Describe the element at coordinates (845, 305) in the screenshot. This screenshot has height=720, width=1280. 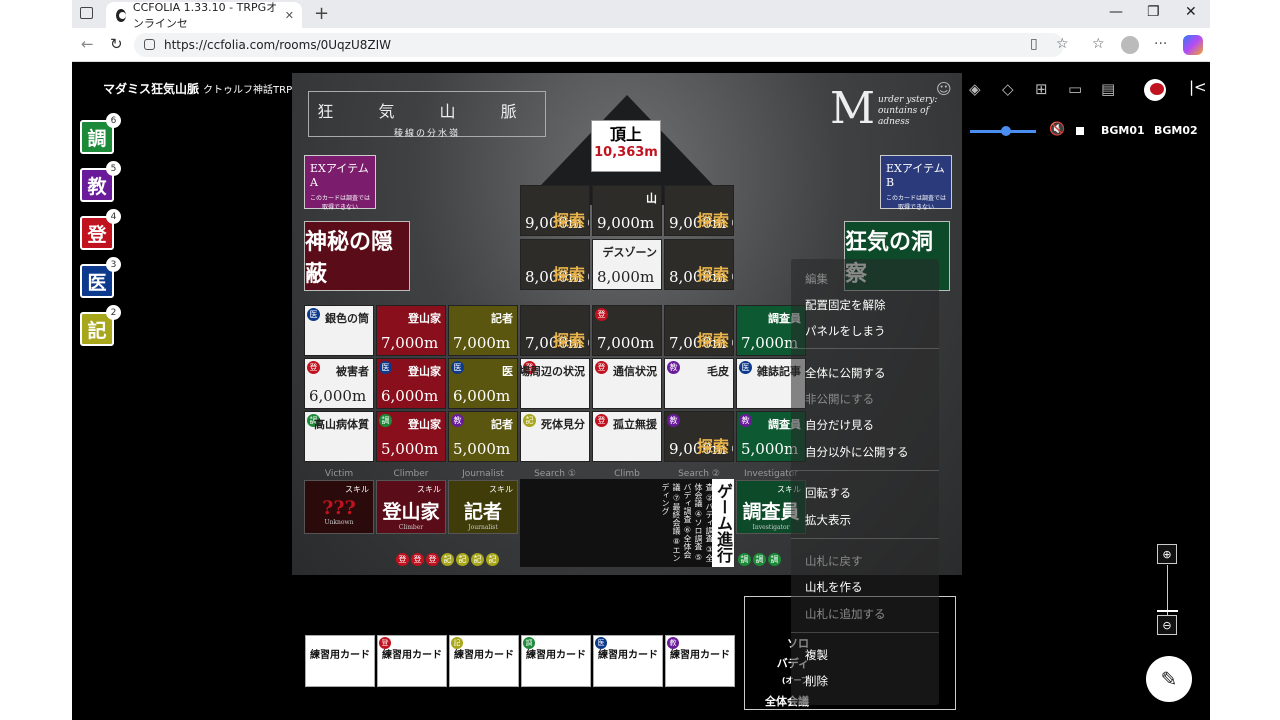
I see `menu-item: 配置固定を解除` at that location.